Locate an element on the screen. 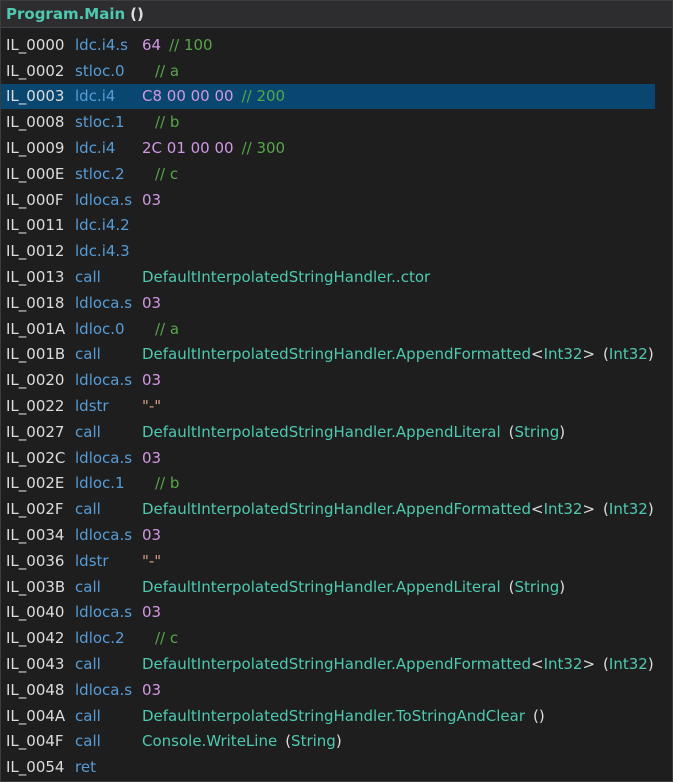 The height and width of the screenshot is (782, 673). il-opcode: ldloc.2 is located at coordinates (100, 638).